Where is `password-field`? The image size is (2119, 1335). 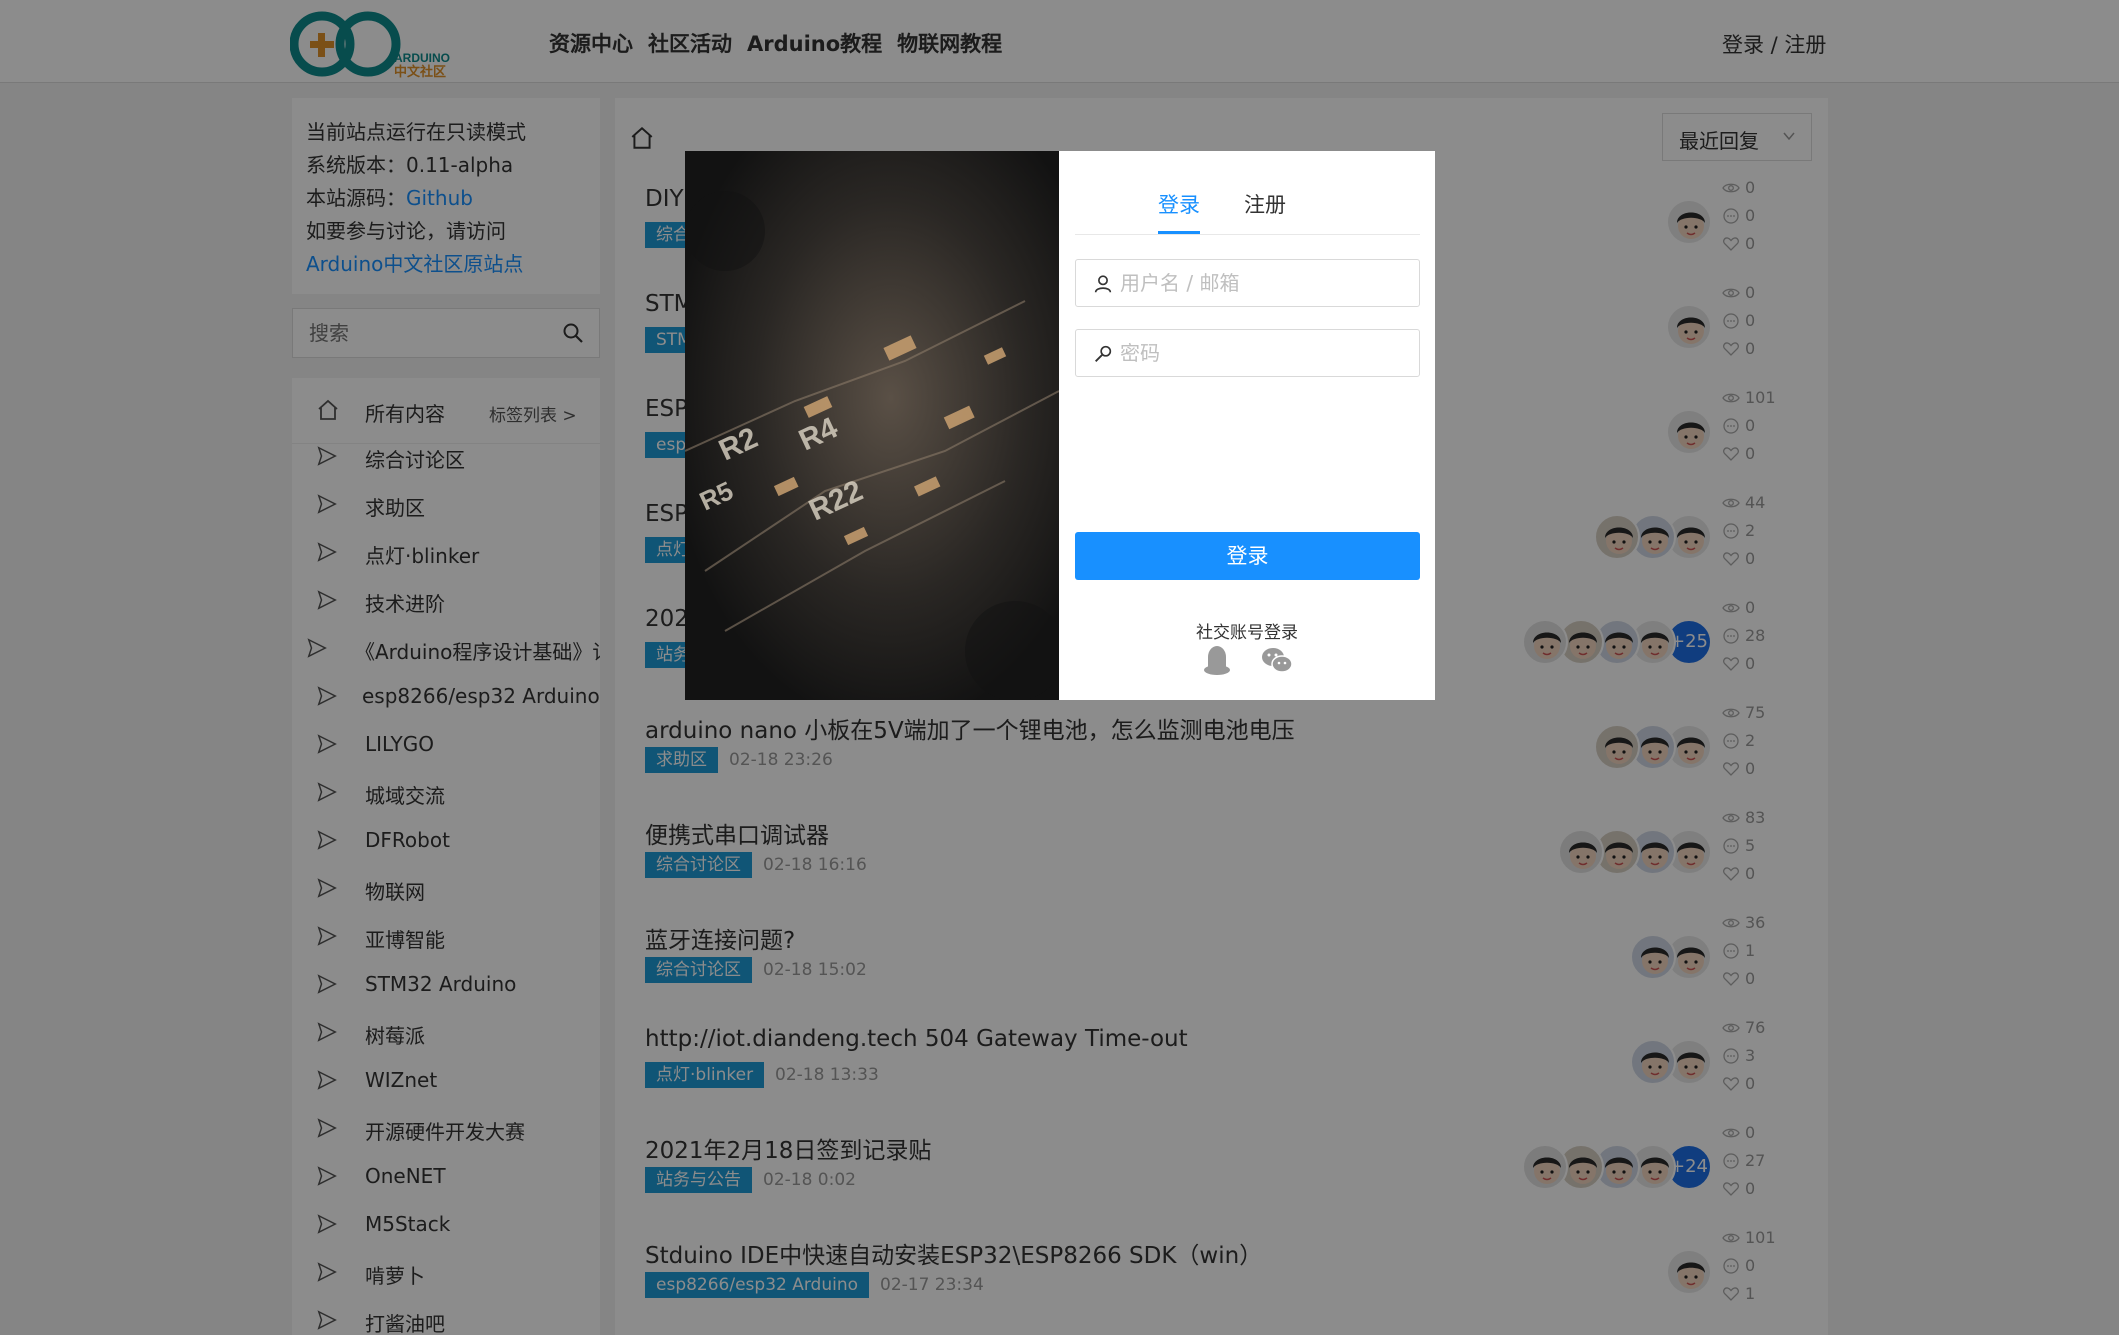 password-field is located at coordinates (1247, 353).